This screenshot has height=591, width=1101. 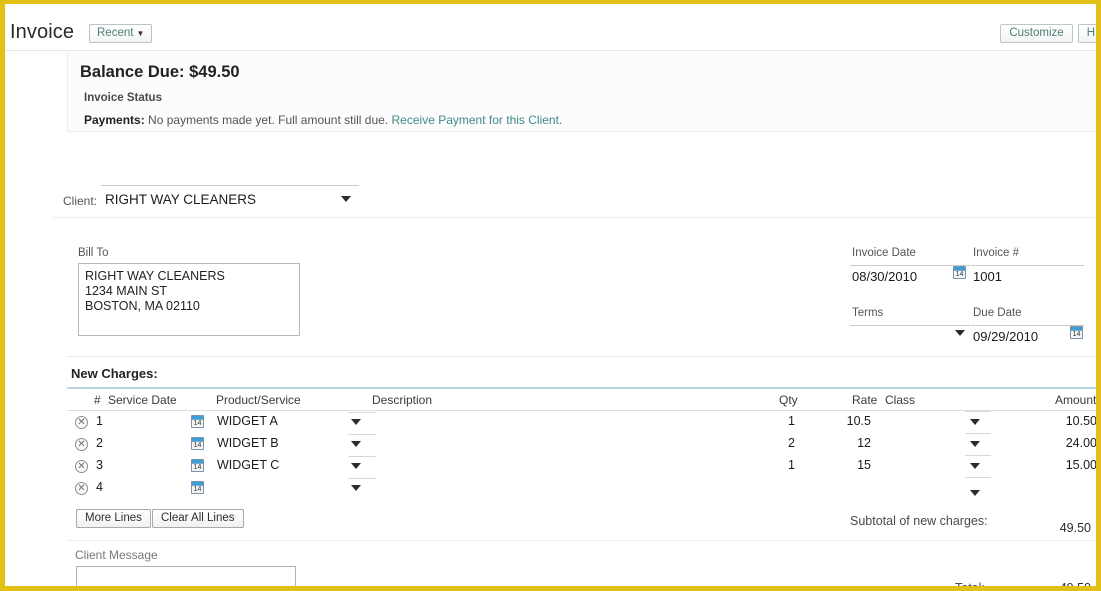 What do you see at coordinates (126, 291) in the screenshot?
I see `bill-to-line-2: 1234 MAIN ST` at bounding box center [126, 291].